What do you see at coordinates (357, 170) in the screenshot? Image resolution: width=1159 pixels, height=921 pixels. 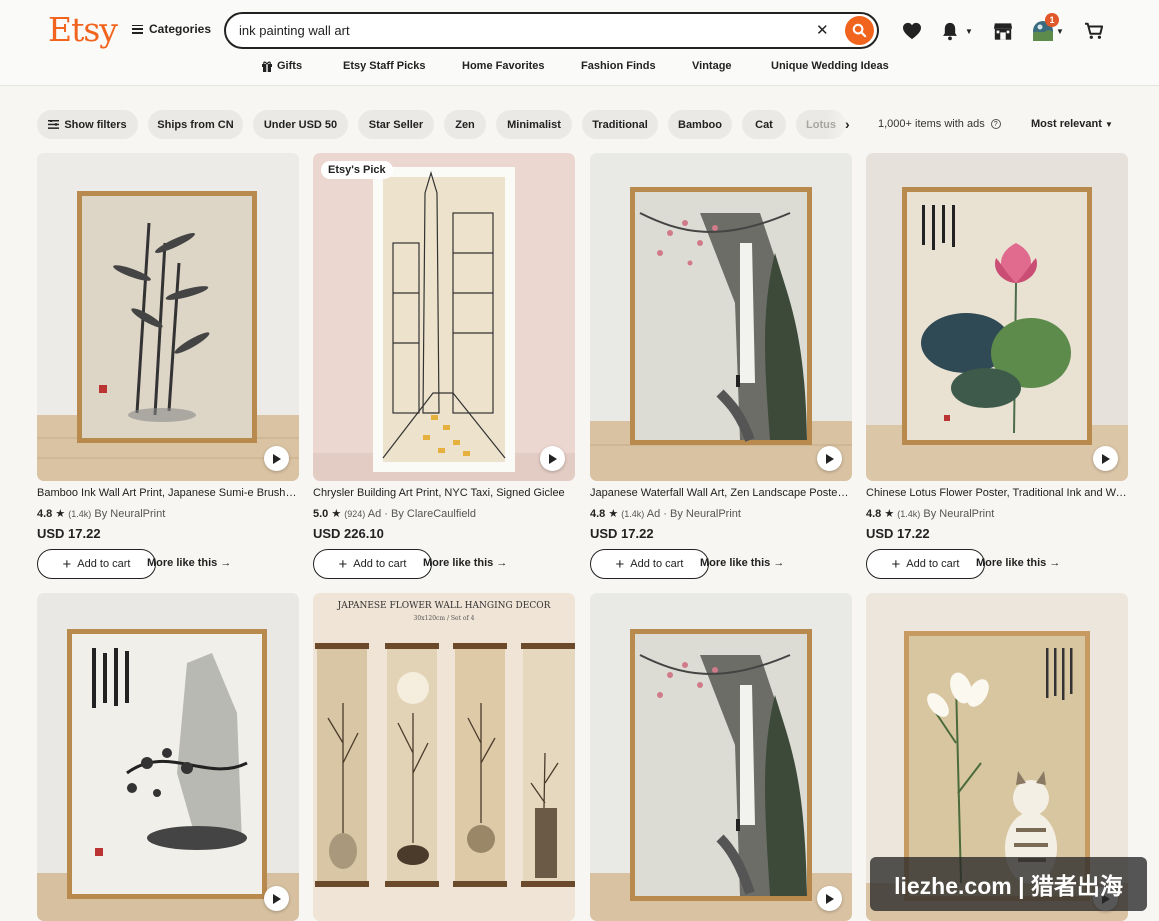 I see `etsys-pick-badge: Etsy's Pick` at bounding box center [357, 170].